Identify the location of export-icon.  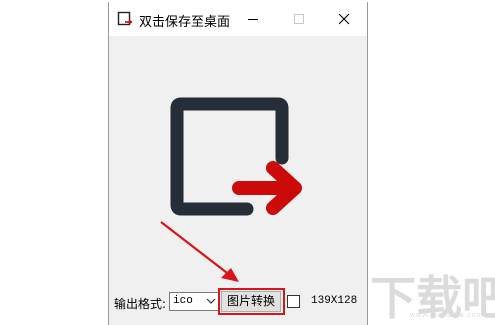
(239, 163).